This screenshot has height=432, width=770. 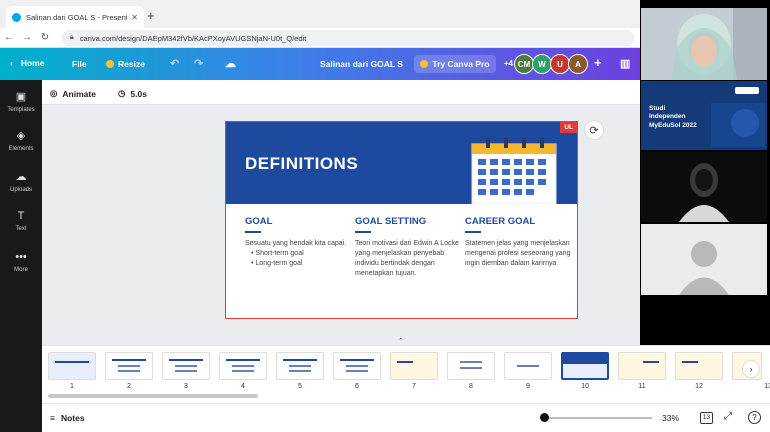 What do you see at coordinates (524, 64) in the screenshot?
I see `avatar: CM` at bounding box center [524, 64].